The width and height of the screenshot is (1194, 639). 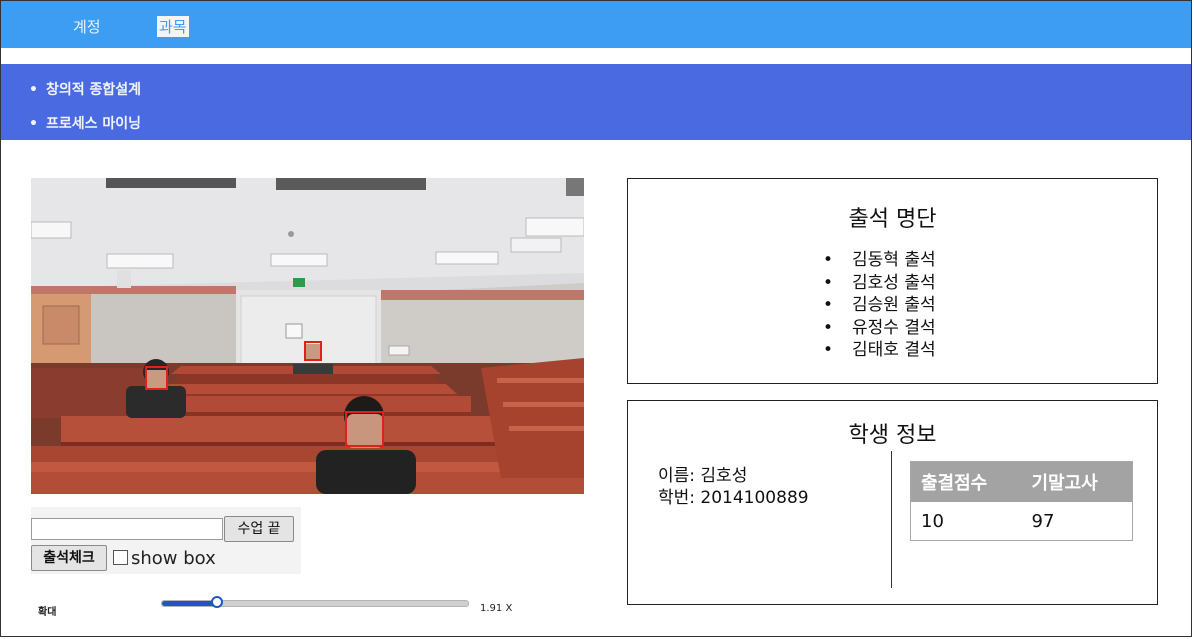 What do you see at coordinates (596, 56) in the screenshot?
I see `nav-gap` at bounding box center [596, 56].